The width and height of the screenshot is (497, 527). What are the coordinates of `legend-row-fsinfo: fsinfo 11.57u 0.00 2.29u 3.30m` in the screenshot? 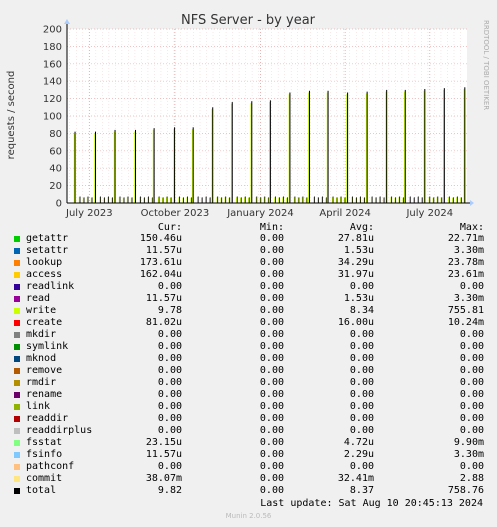 It's located at (248, 455).